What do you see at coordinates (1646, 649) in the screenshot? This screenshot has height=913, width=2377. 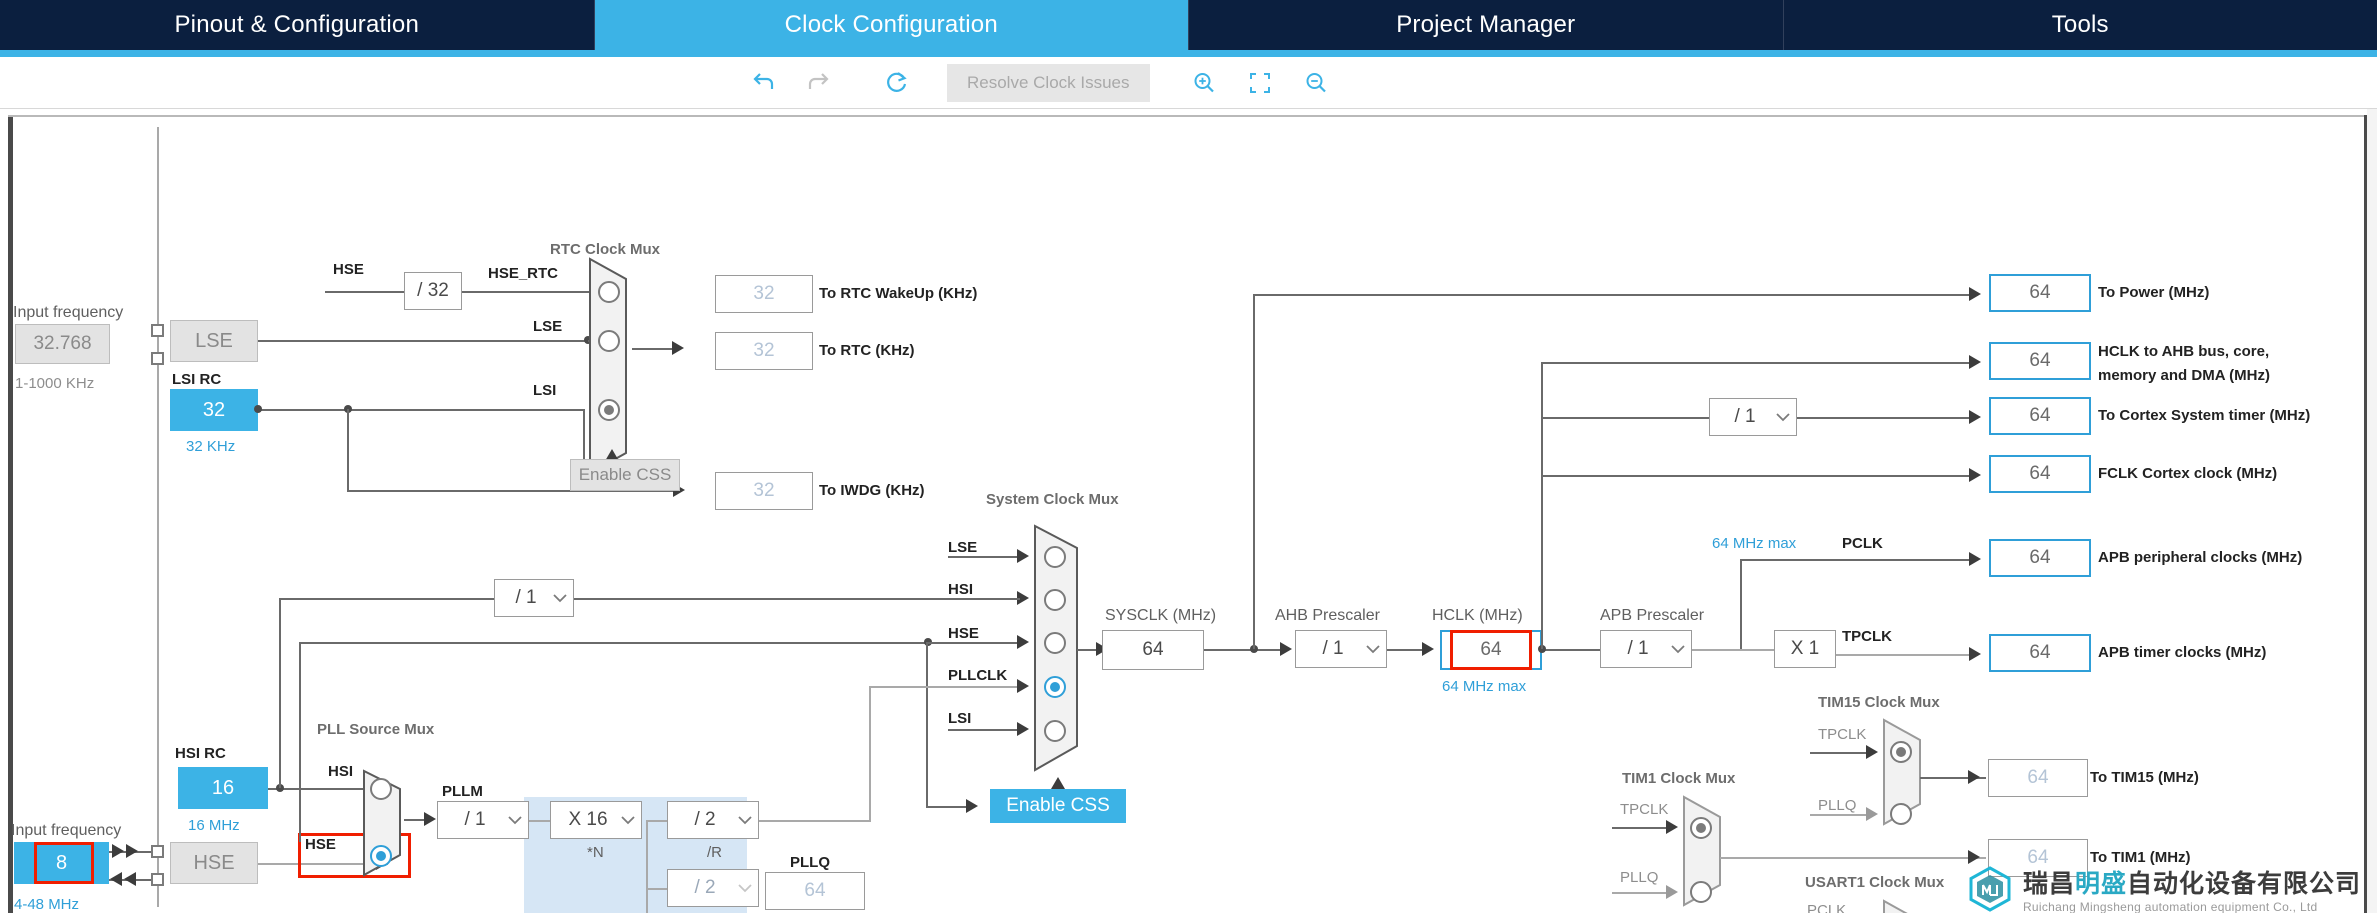 I see `apb-prescaler-dropdown: / 1` at bounding box center [1646, 649].